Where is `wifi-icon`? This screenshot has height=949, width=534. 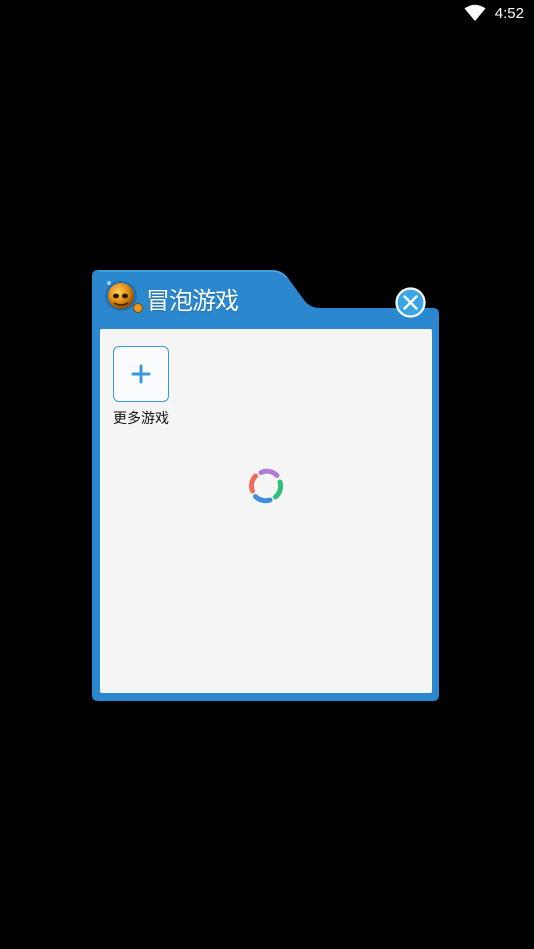 wifi-icon is located at coordinates (475, 12).